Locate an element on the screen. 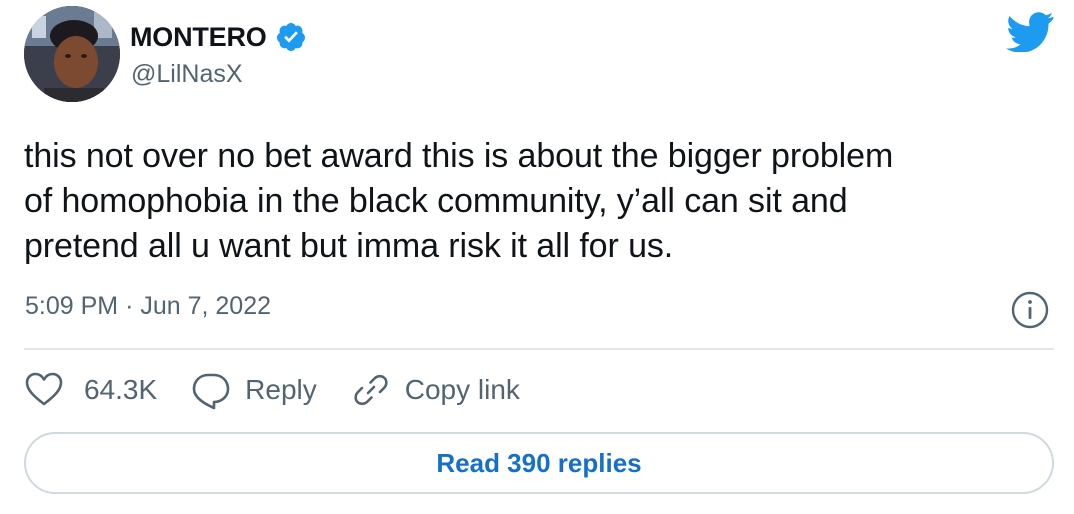 The width and height of the screenshot is (1074, 514). user-handle: @LilNasX is located at coordinates (187, 74).